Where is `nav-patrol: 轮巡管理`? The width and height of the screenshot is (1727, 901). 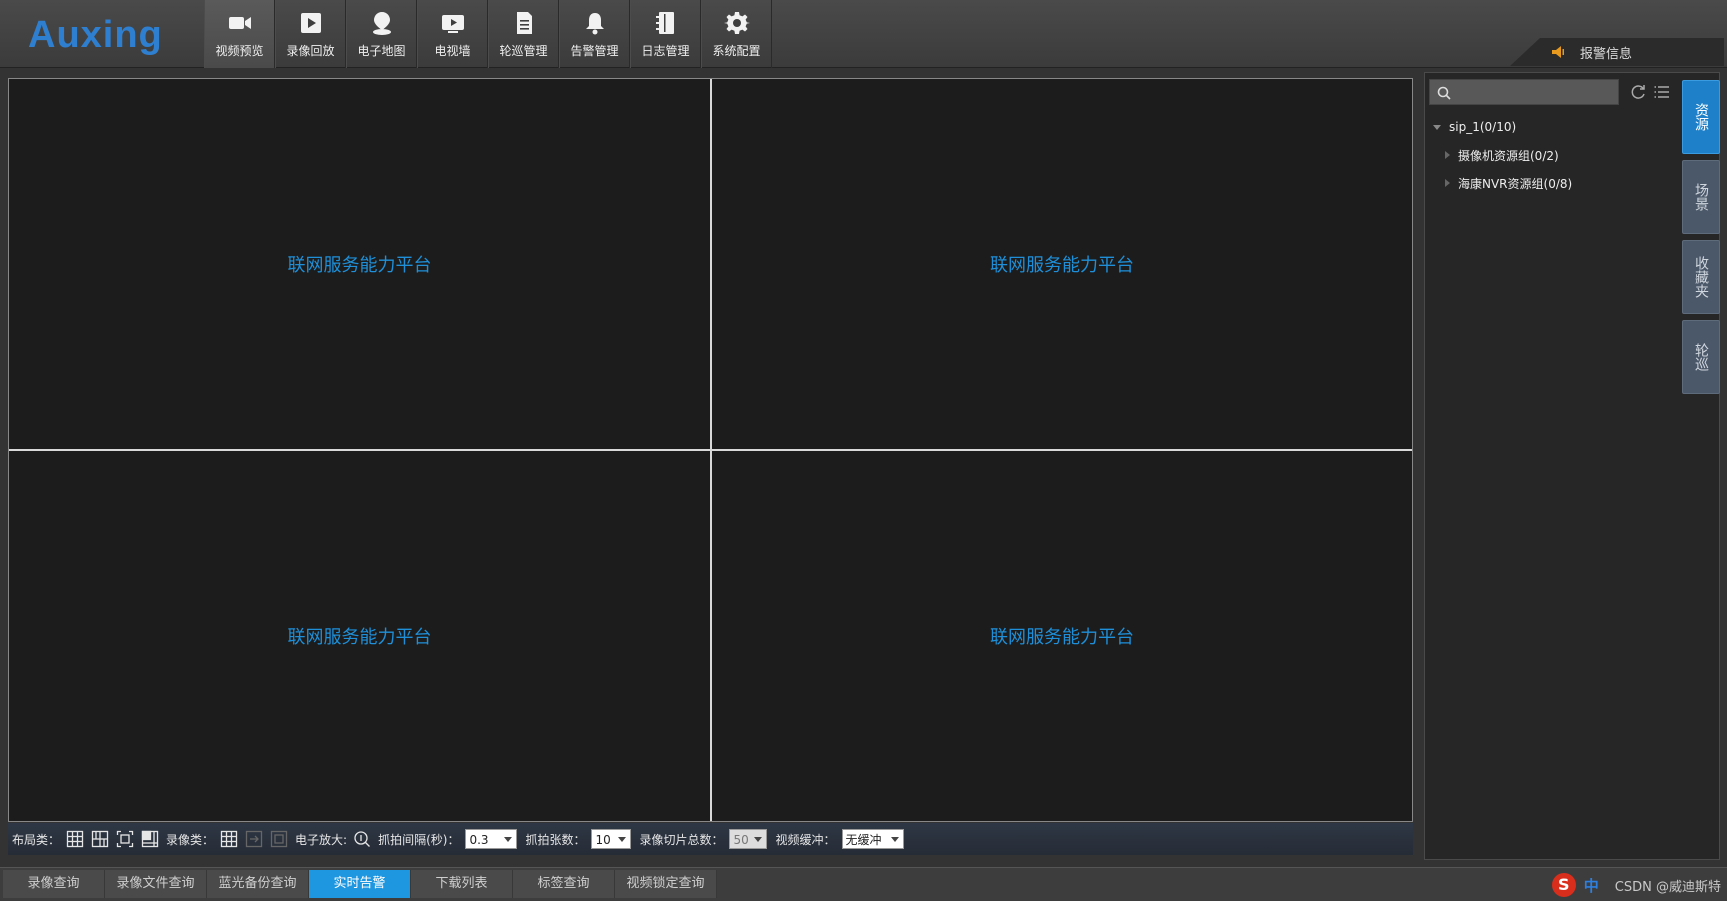
nav-patrol: 轮巡管理 is located at coordinates (523, 34).